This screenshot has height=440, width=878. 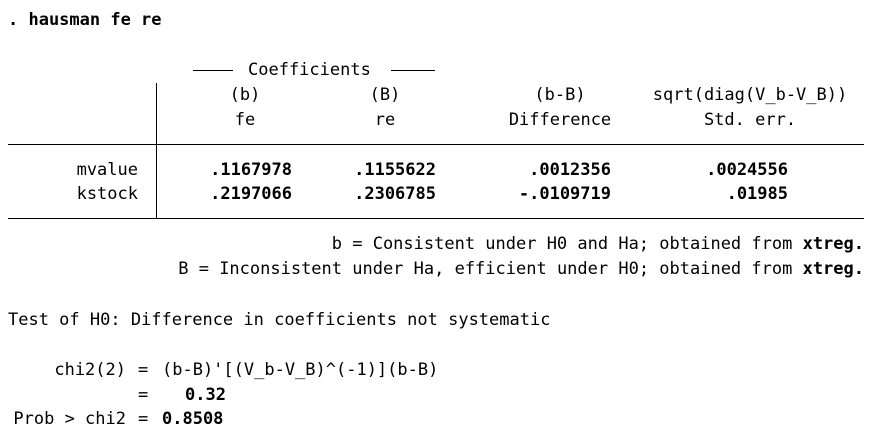 What do you see at coordinates (750, 120) in the screenshot?
I see `col-subheader-std-err: Std. err.` at bounding box center [750, 120].